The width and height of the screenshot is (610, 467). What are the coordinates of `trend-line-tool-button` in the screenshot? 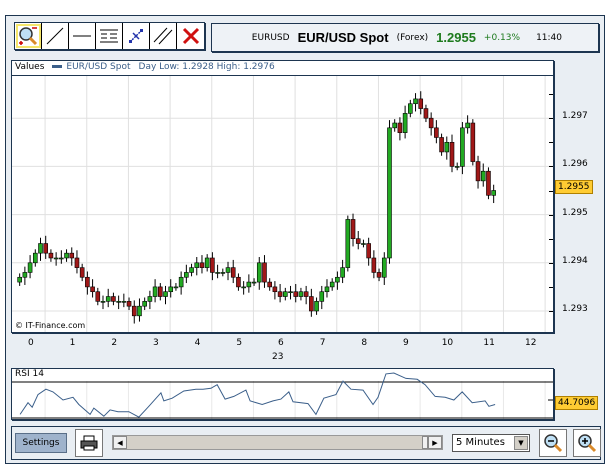 It's located at (55, 36).